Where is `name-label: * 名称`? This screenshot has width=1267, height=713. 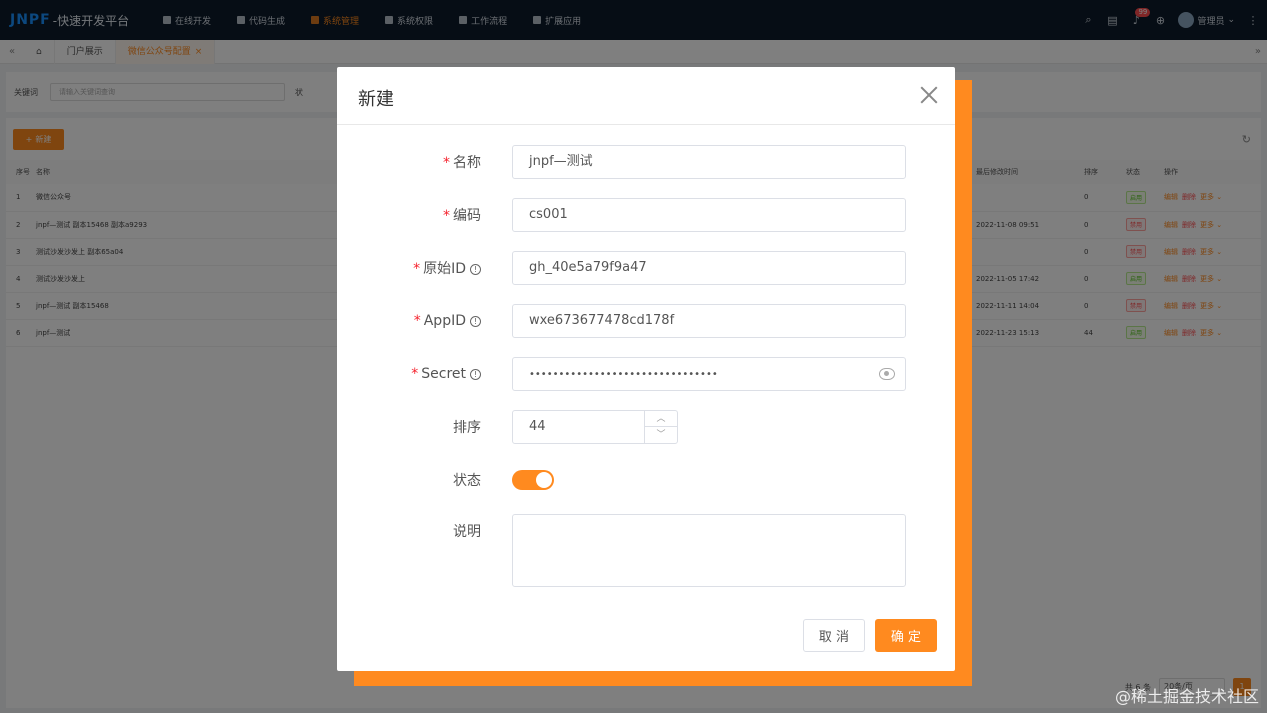 name-label: * 名称 is located at coordinates (409, 162).